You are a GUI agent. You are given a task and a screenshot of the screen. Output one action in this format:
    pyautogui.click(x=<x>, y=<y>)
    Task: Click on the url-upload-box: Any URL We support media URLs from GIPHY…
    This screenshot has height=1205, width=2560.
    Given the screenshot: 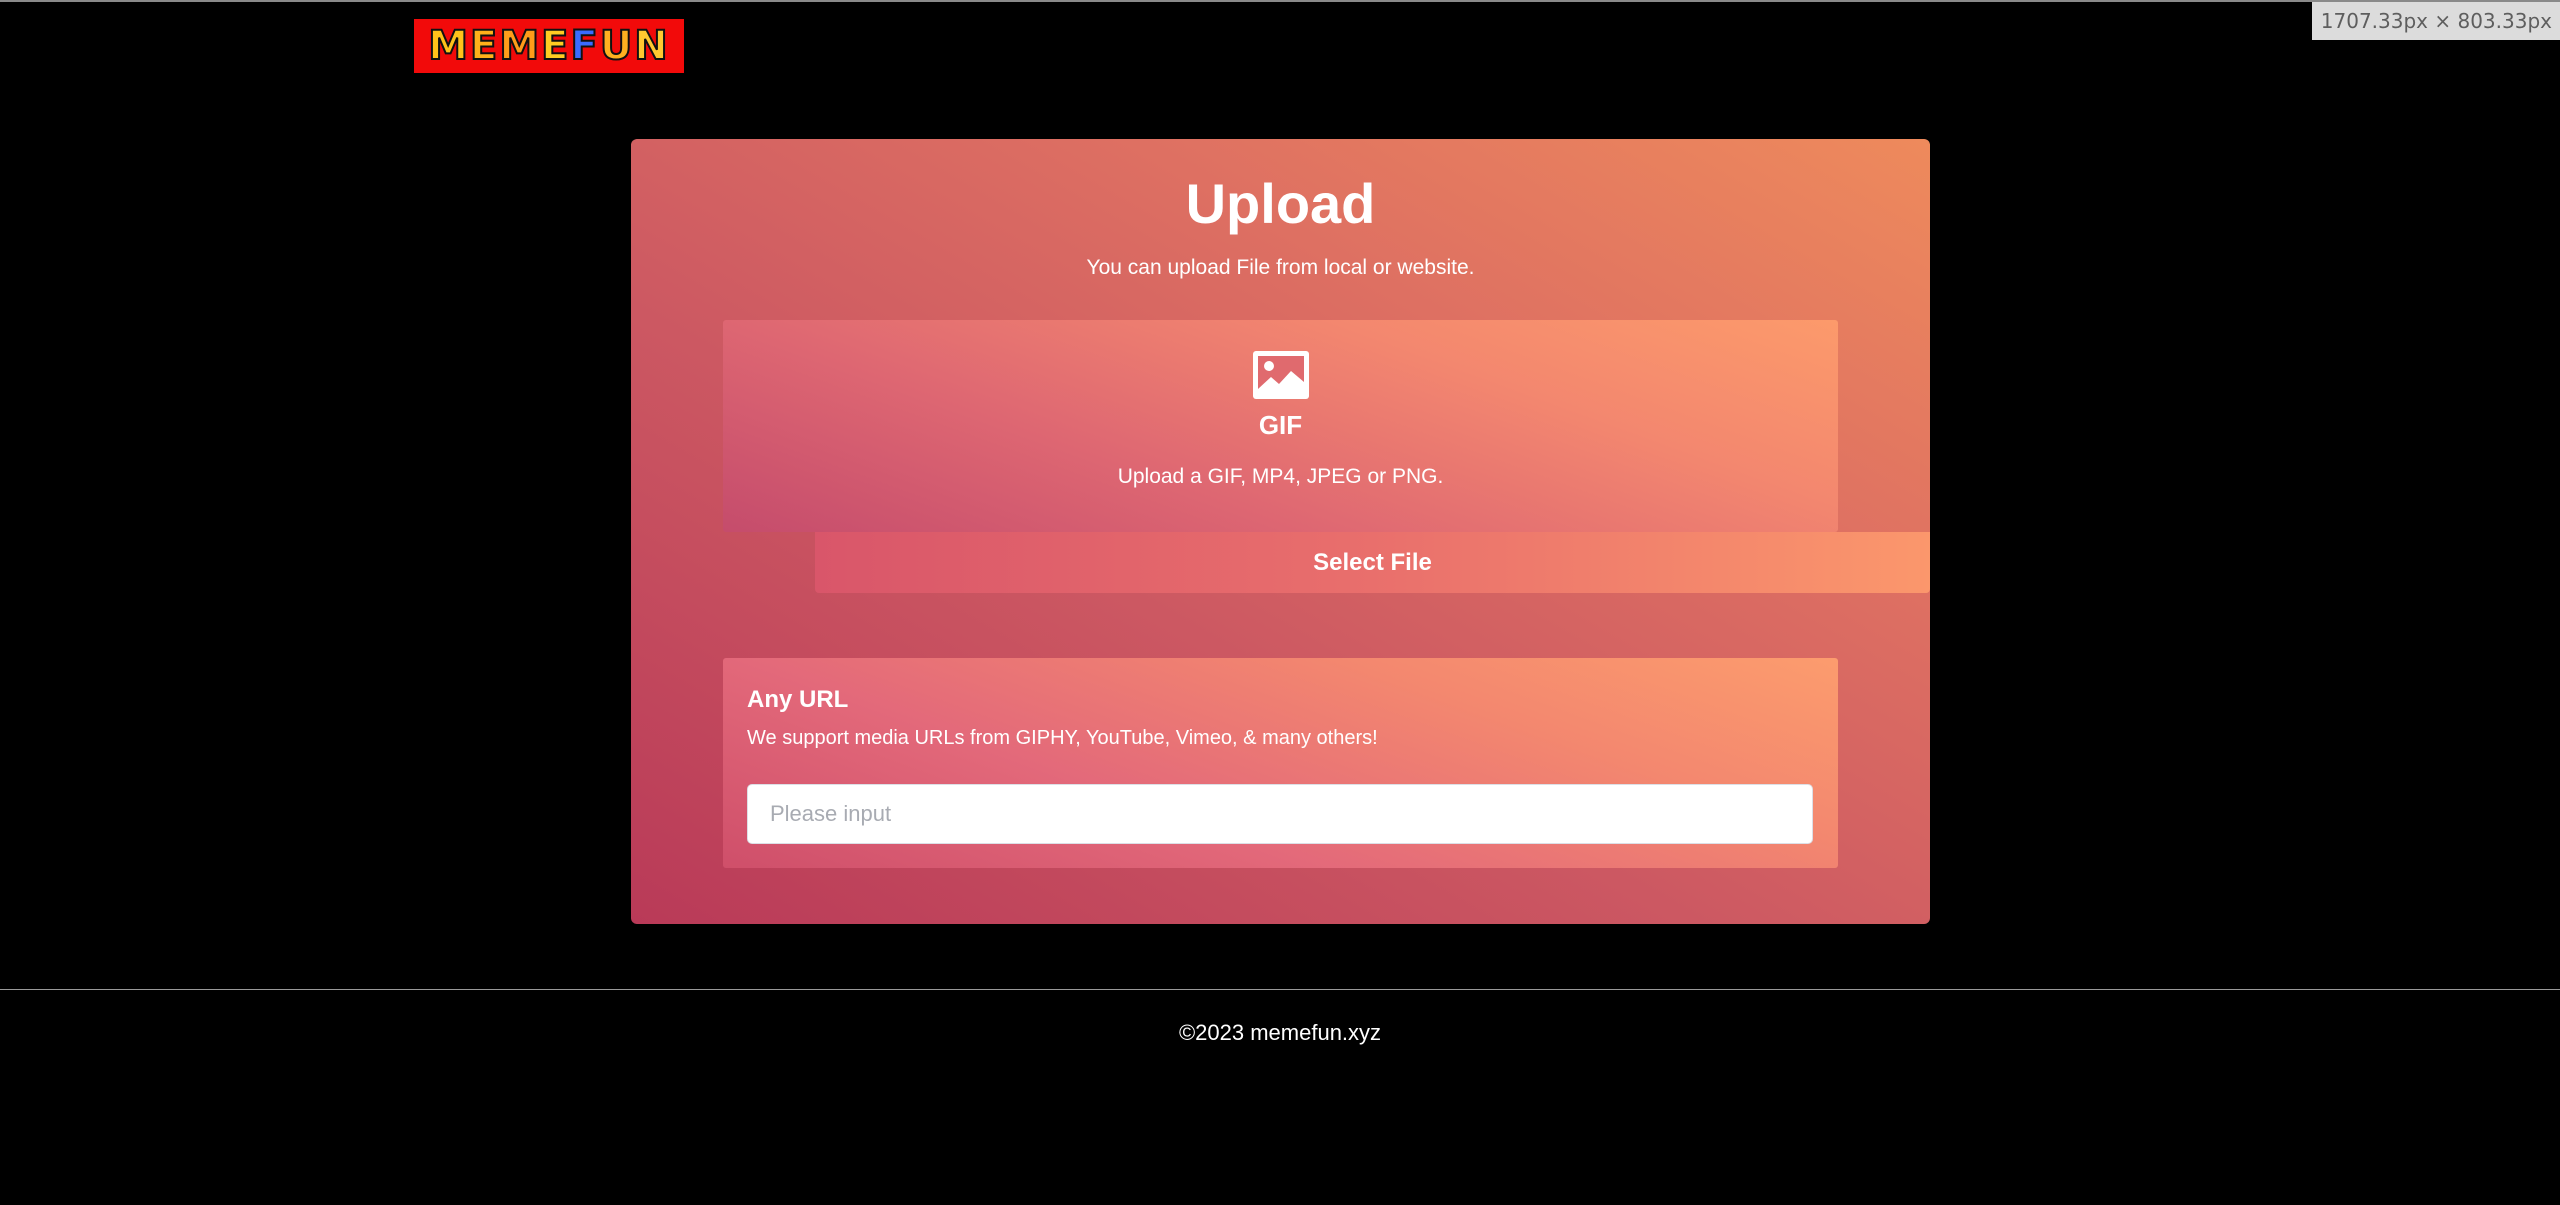 What is the action you would take?
    pyautogui.click(x=1280, y=763)
    